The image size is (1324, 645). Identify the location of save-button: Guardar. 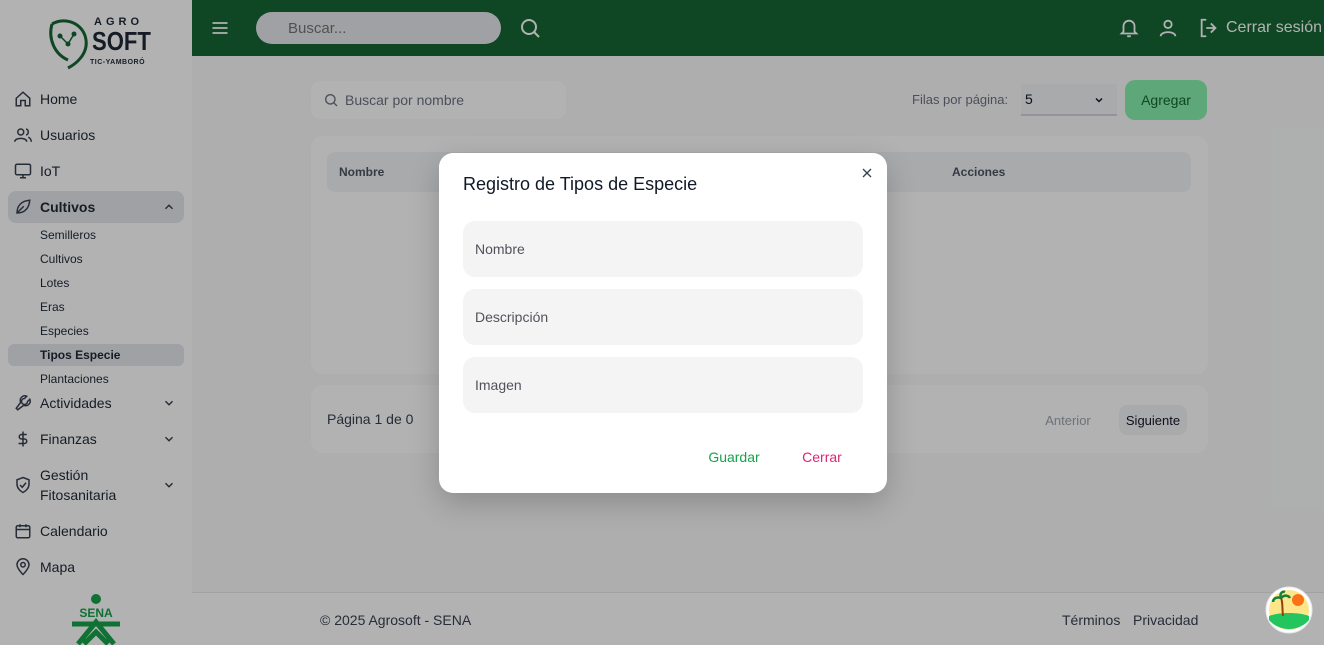
(734, 457).